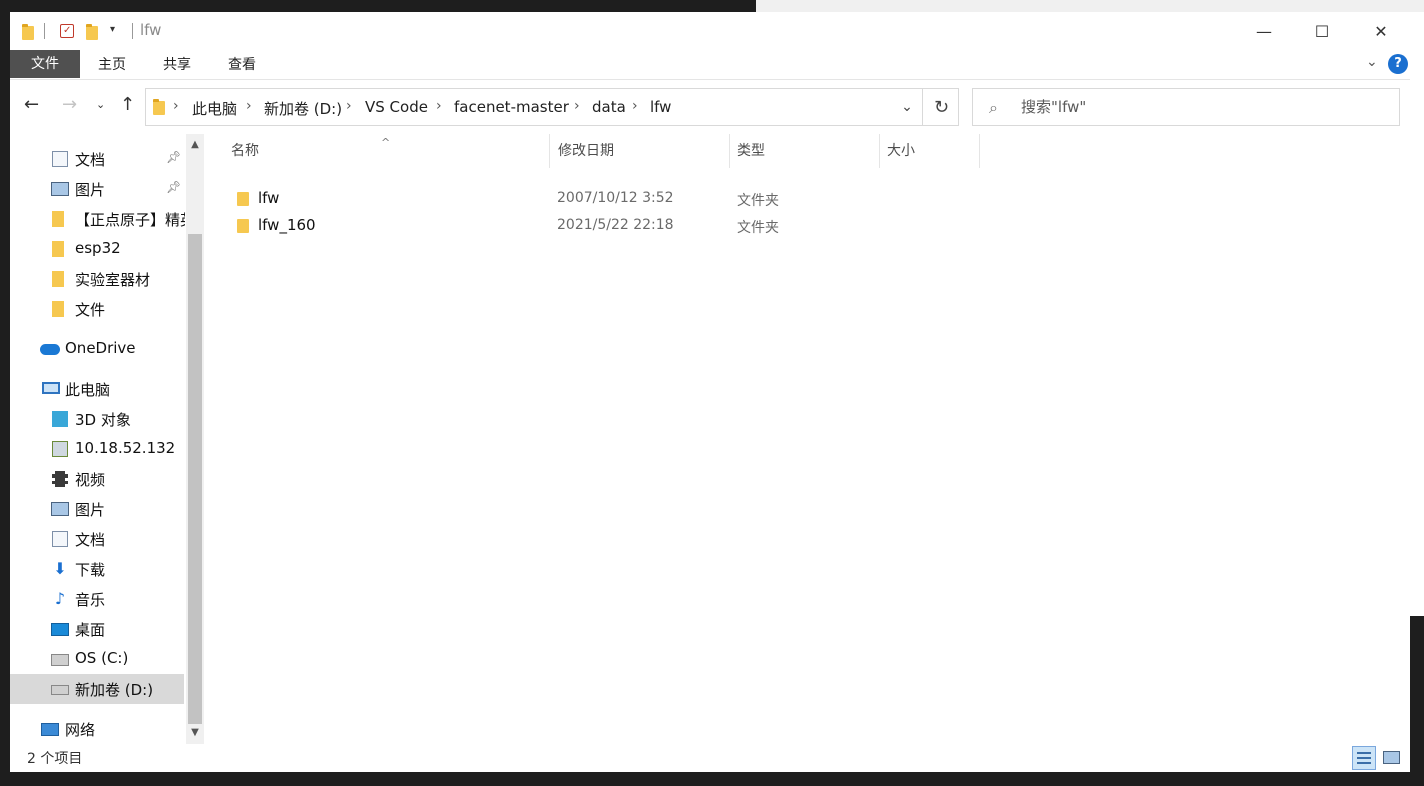  I want to click on close-button: ✕, so click(1381, 31).